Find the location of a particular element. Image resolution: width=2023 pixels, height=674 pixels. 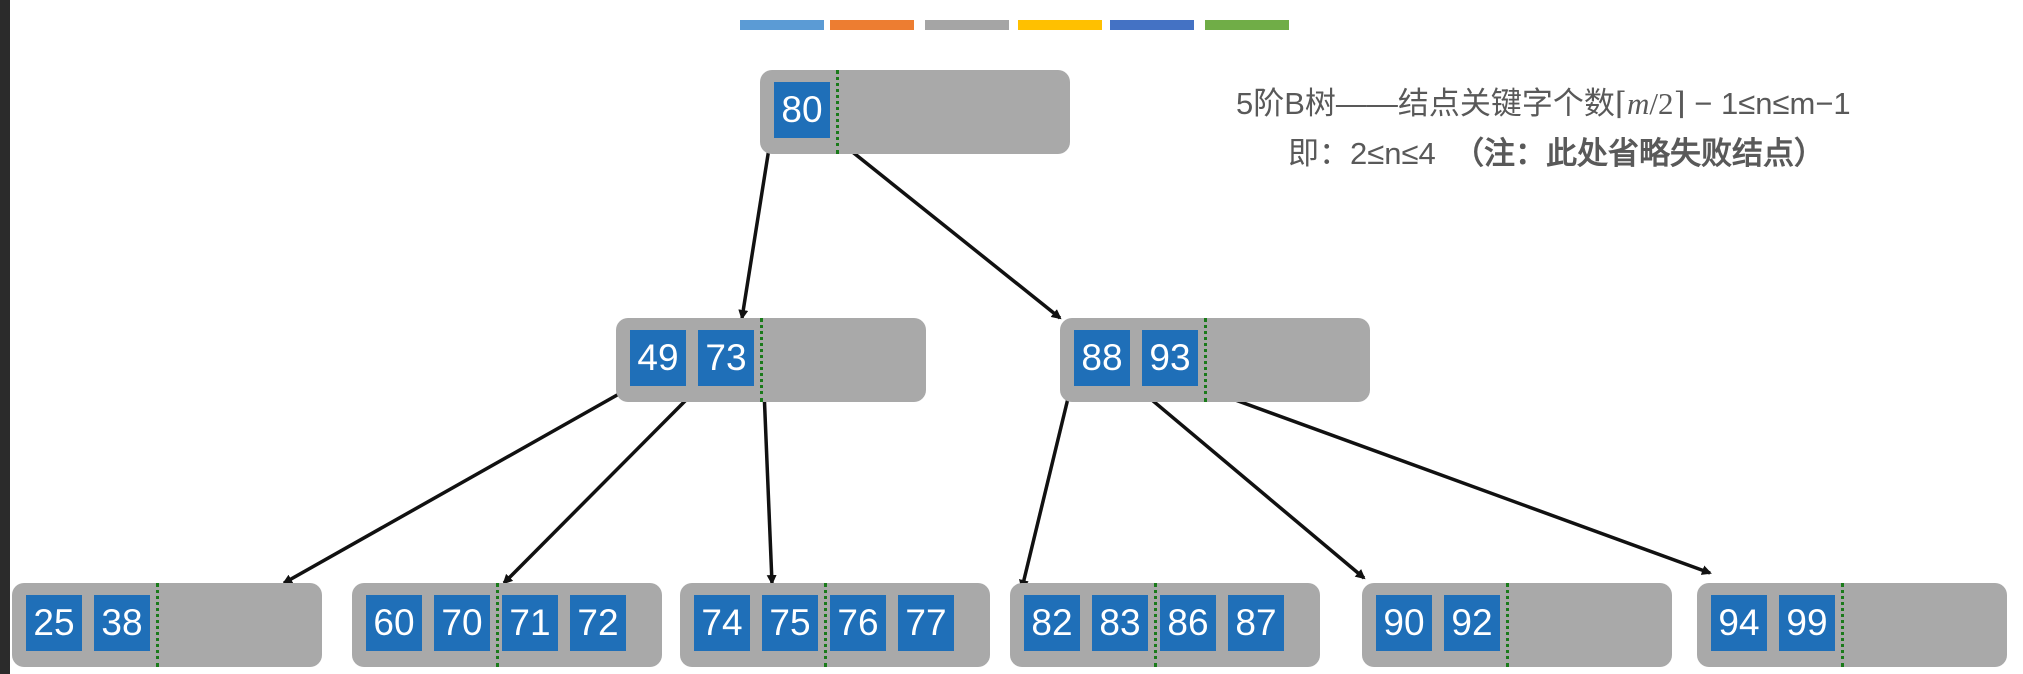

key-76: 76 is located at coordinates (858, 623).